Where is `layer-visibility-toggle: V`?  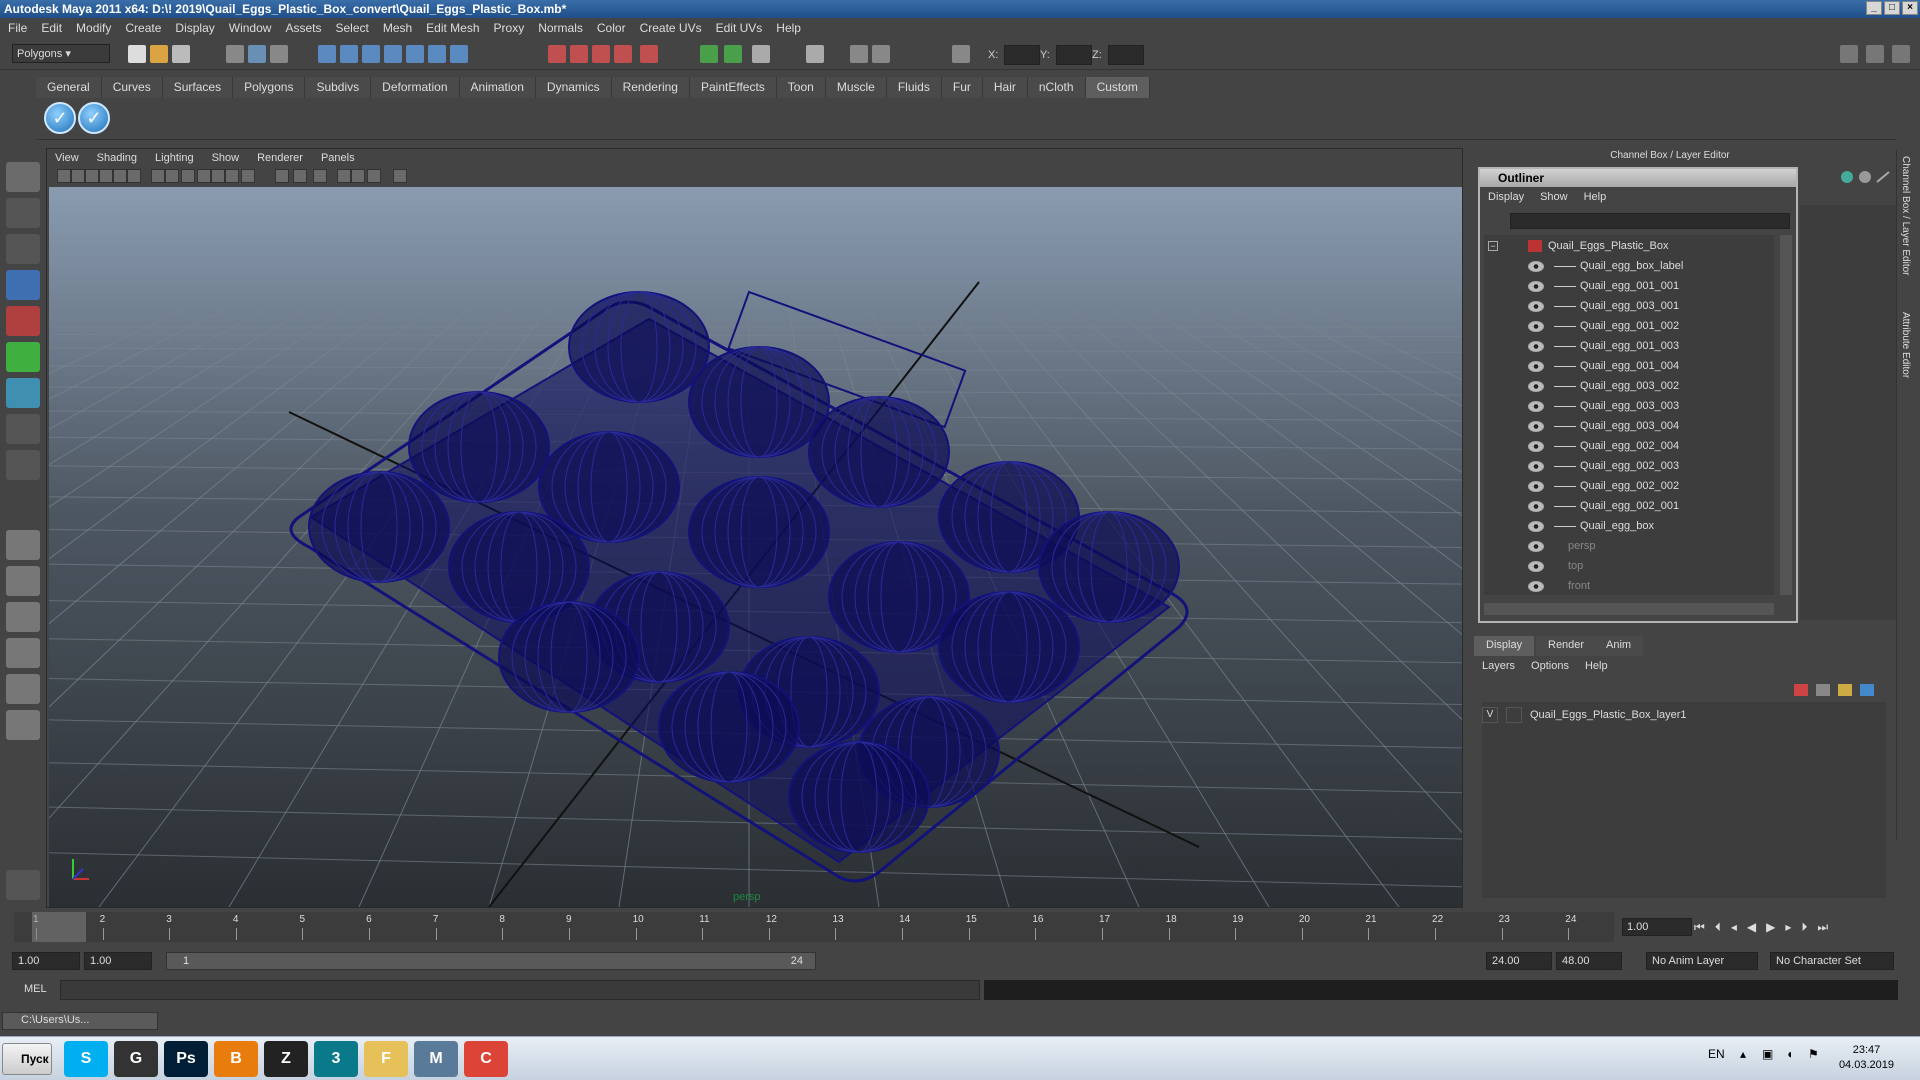
layer-visibility-toggle: V is located at coordinates (1490, 715).